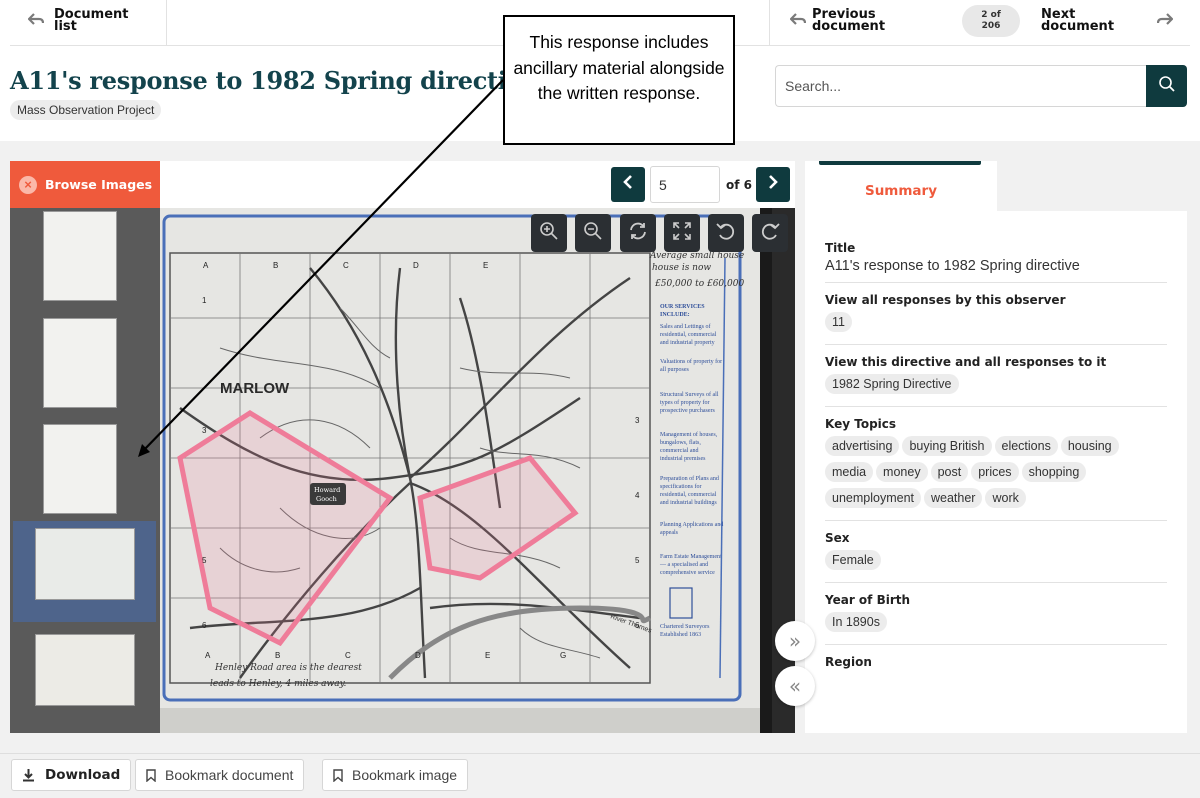  What do you see at coordinates (892, 384) in the screenshot?
I see `directive-chip: 1982 Spring Directive` at bounding box center [892, 384].